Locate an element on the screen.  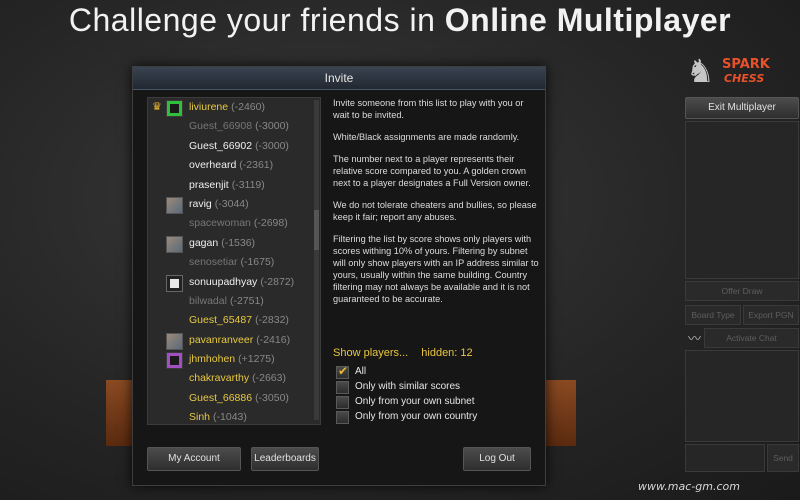
player-name: Sinh is located at coordinates (200, 417).